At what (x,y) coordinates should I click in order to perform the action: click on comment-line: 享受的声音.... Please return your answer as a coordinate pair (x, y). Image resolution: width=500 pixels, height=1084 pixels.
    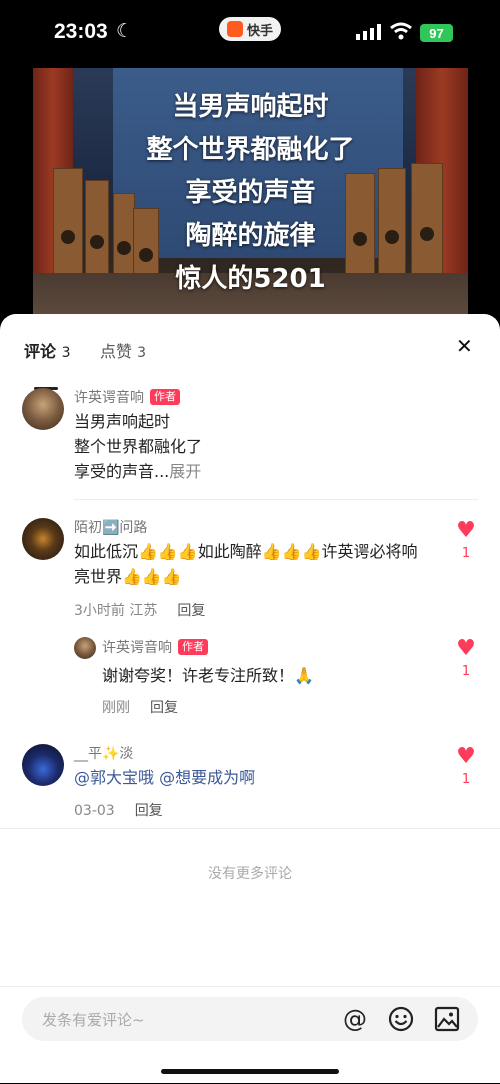
    Looking at the image, I should click on (122, 471).